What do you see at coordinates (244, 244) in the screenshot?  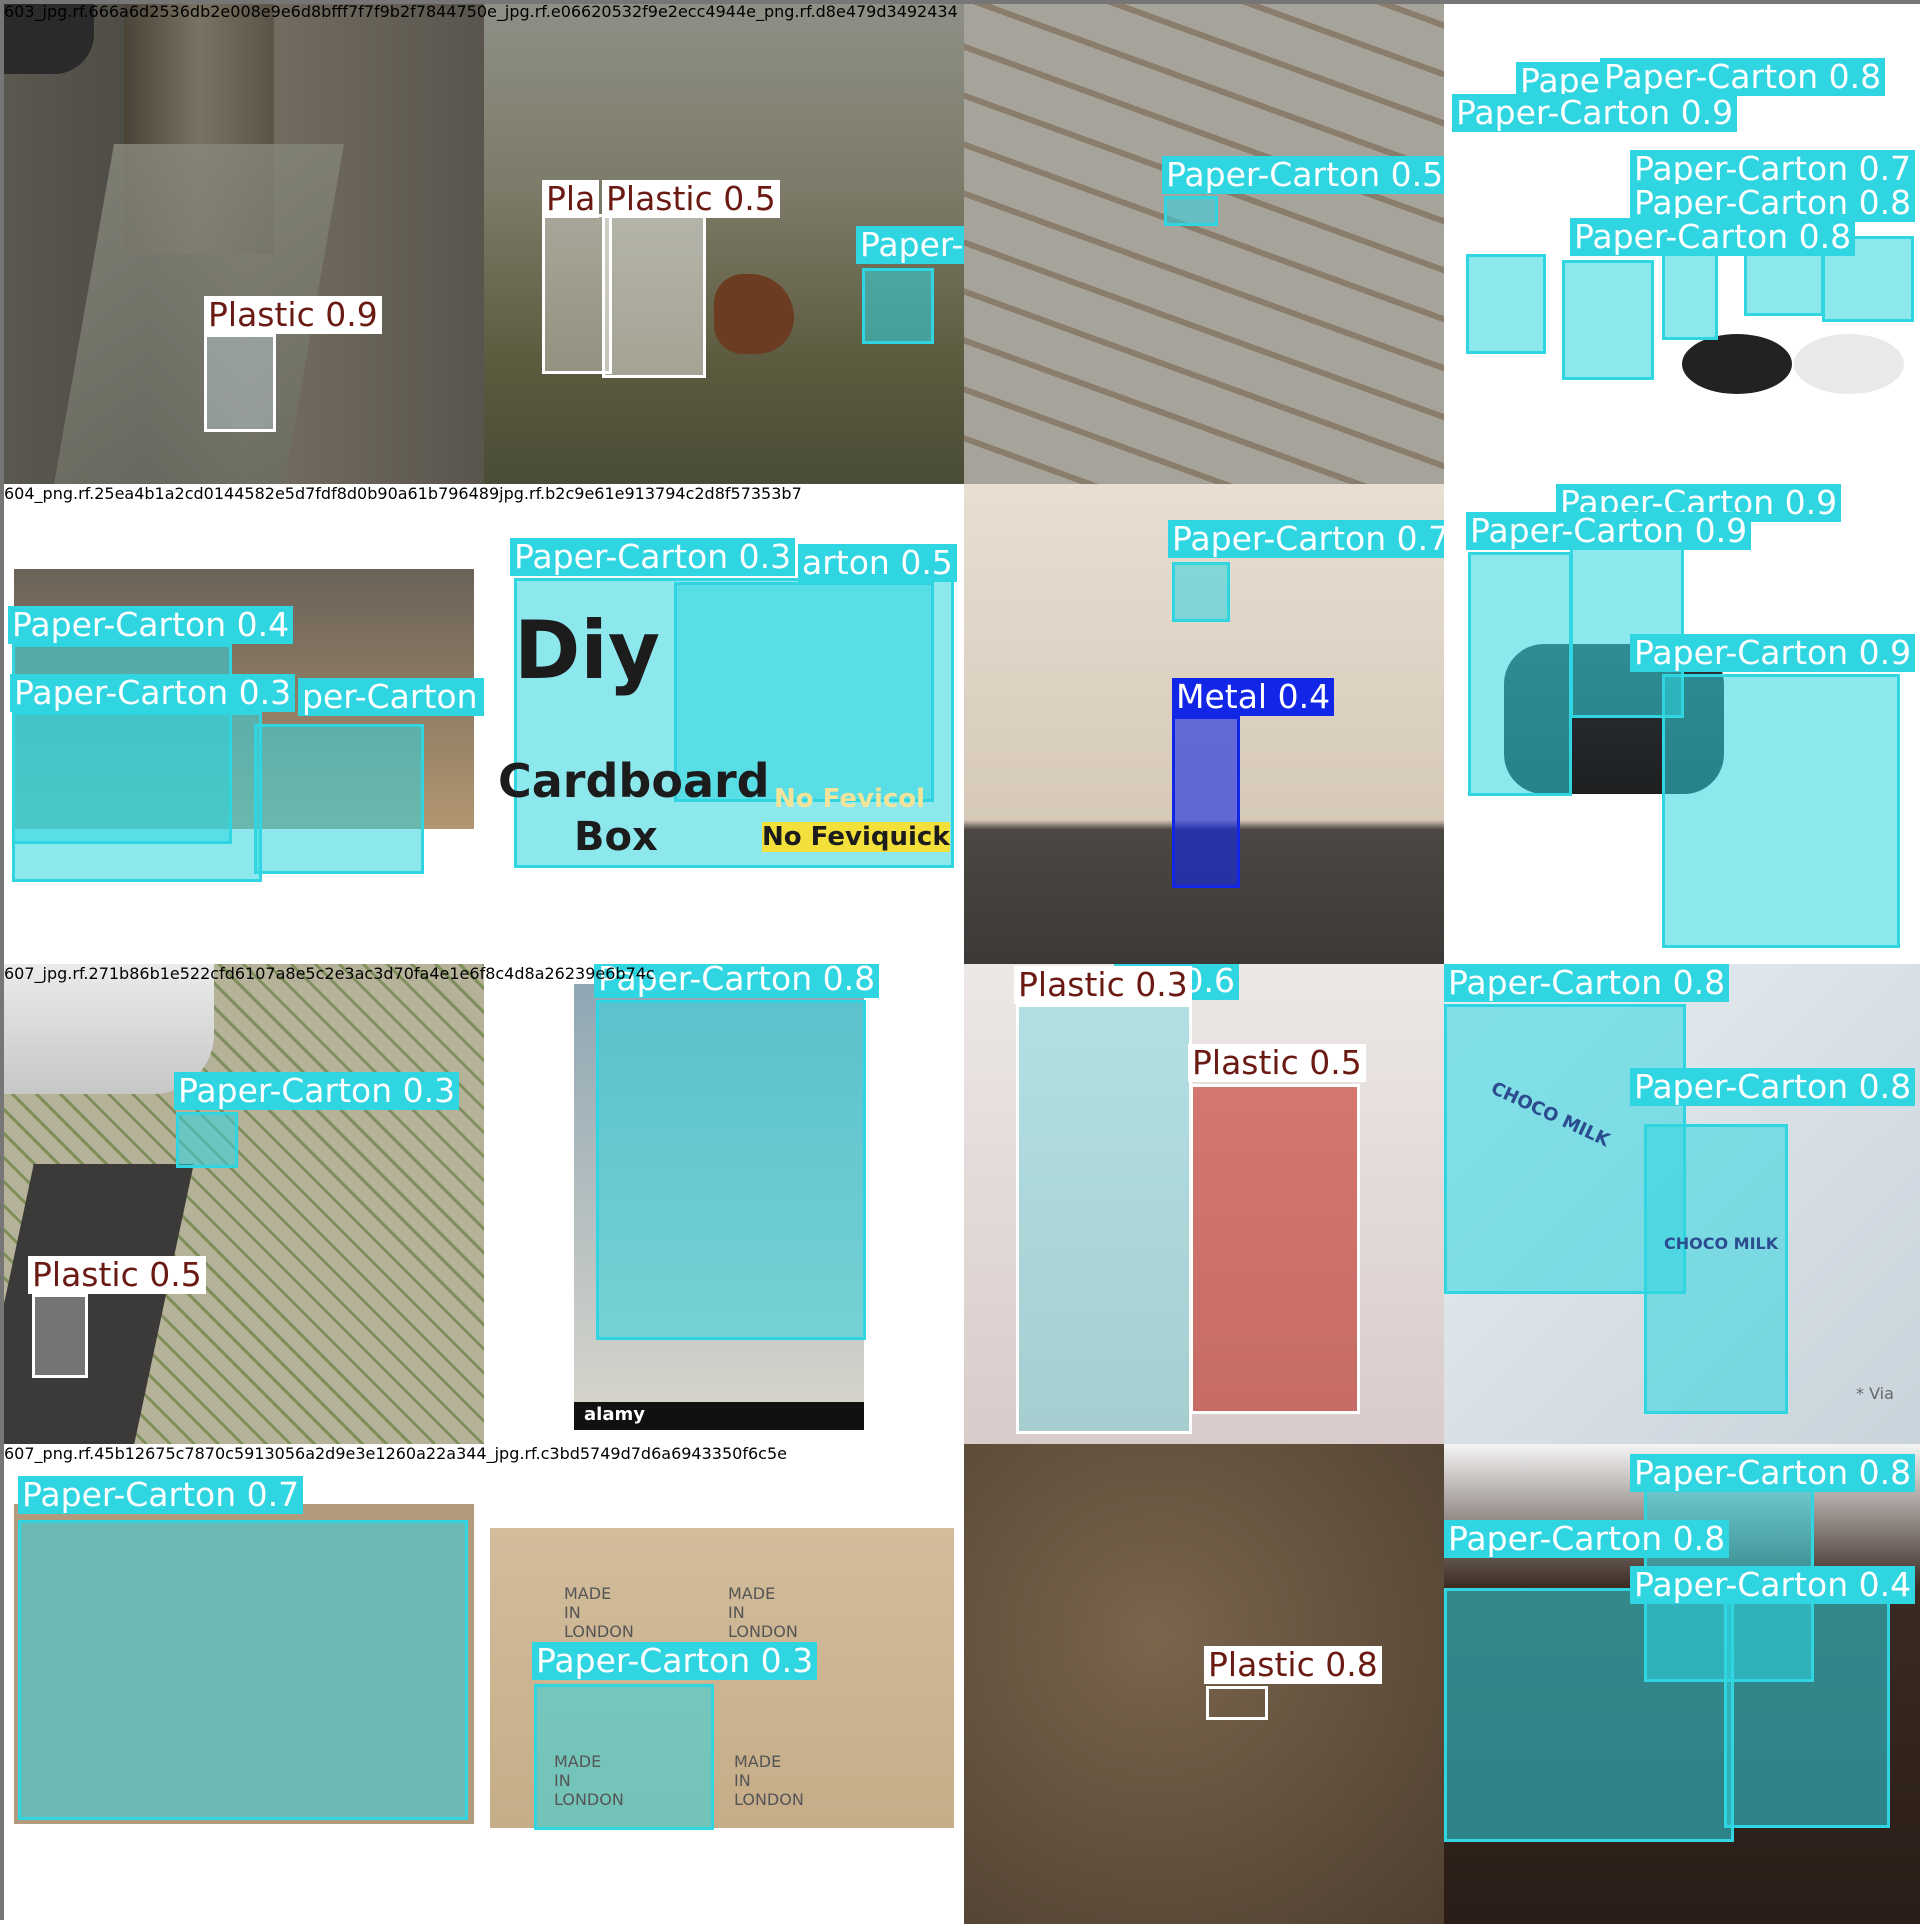 I see `image-tile: Plastic 0.9` at bounding box center [244, 244].